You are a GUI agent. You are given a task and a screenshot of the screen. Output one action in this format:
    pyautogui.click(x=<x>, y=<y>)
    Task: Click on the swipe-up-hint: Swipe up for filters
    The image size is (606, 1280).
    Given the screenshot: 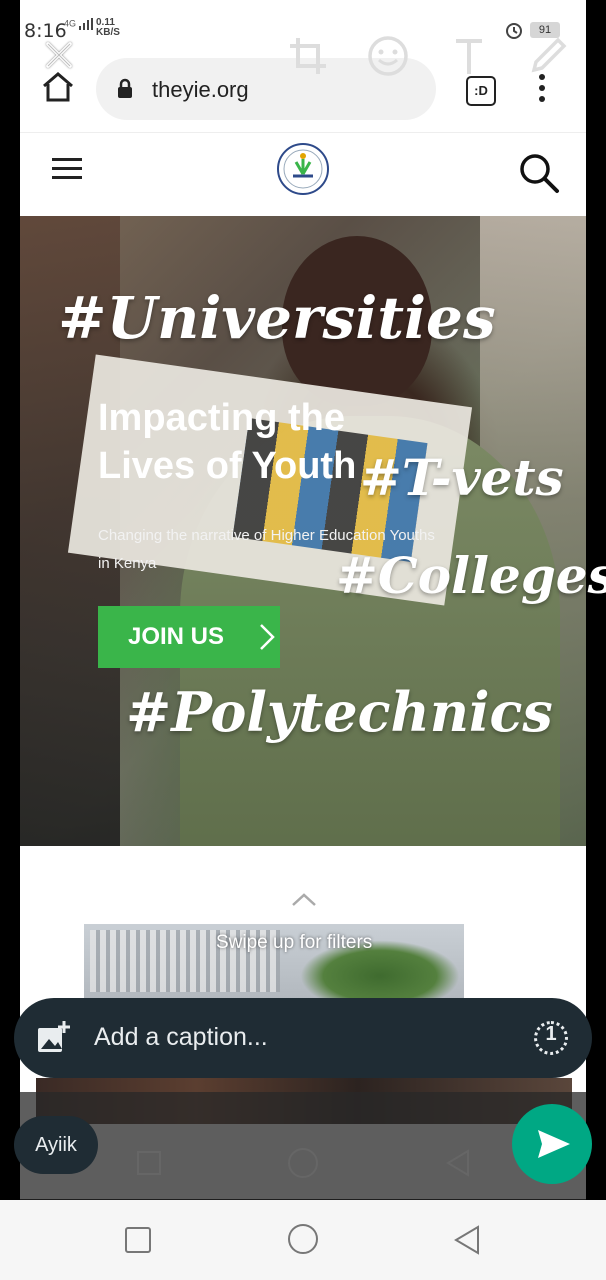 What is the action you would take?
    pyautogui.click(x=294, y=942)
    